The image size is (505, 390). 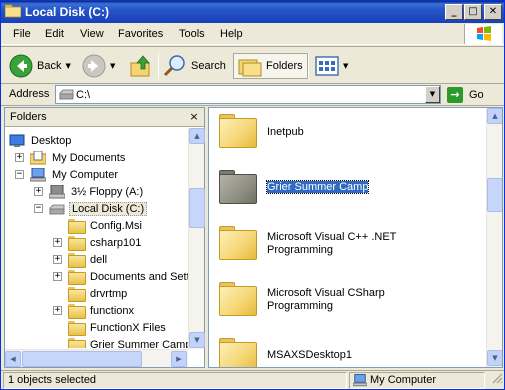 What do you see at coordinates (51, 140) in the screenshot?
I see `tree-label: Desktop` at bounding box center [51, 140].